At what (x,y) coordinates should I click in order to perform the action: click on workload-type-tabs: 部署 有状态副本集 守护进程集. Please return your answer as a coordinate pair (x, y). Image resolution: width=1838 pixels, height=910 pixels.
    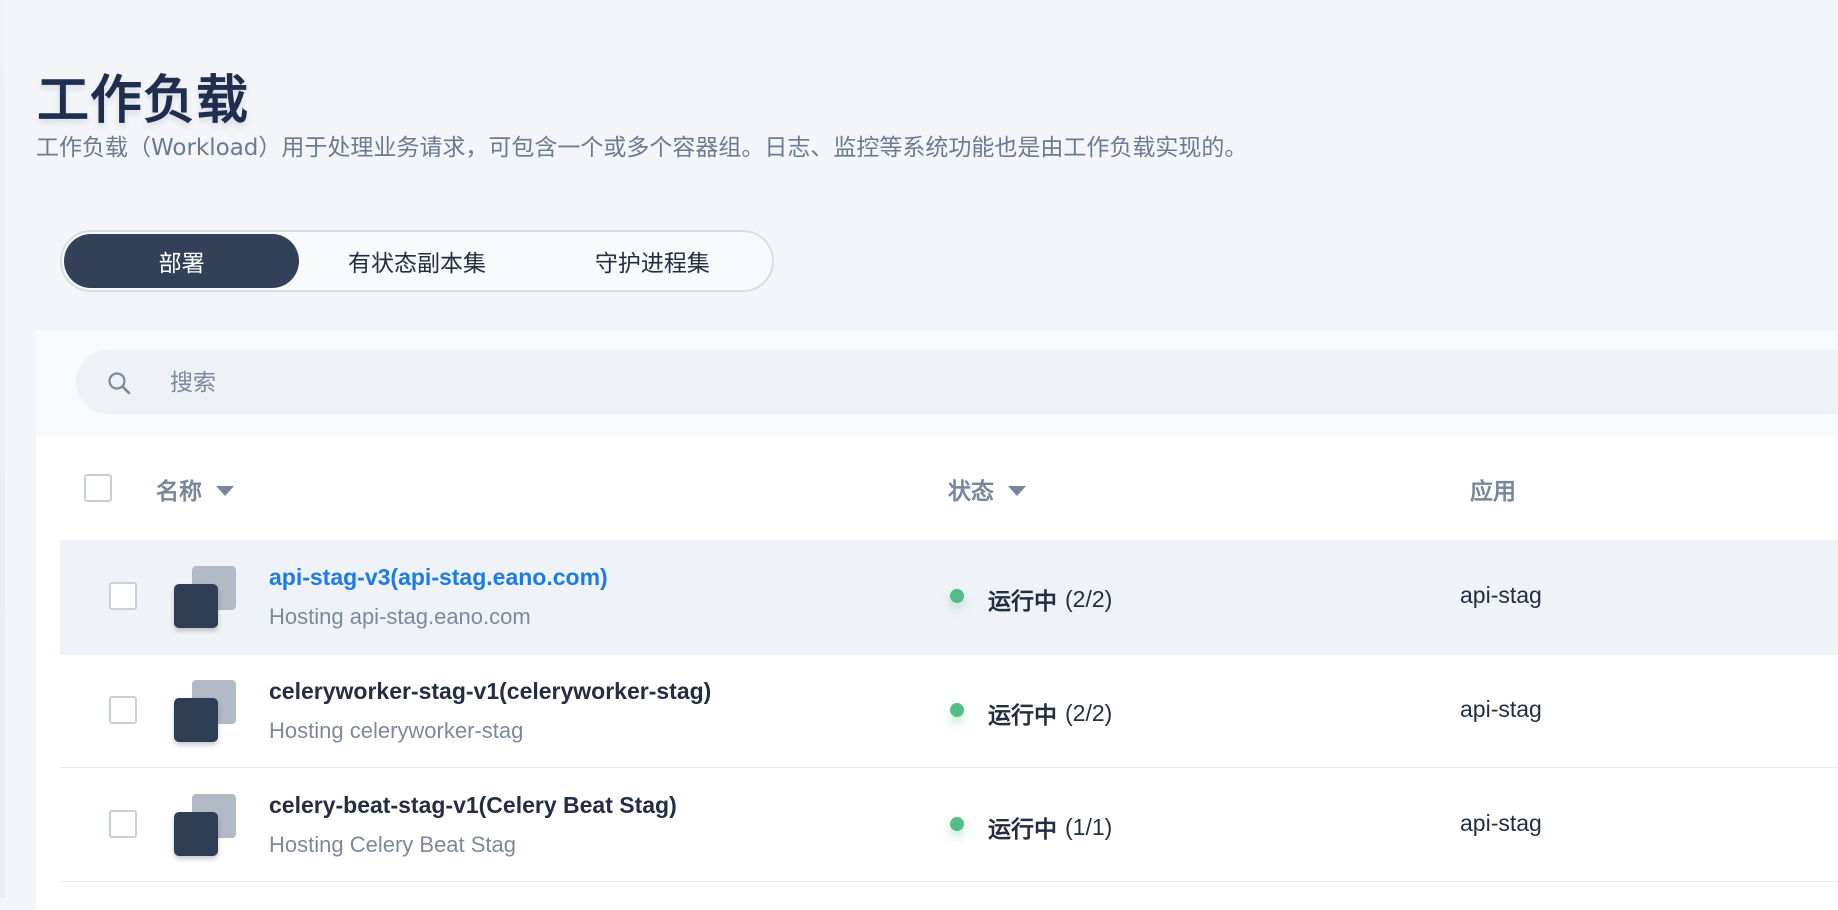
    Looking at the image, I should click on (417, 261).